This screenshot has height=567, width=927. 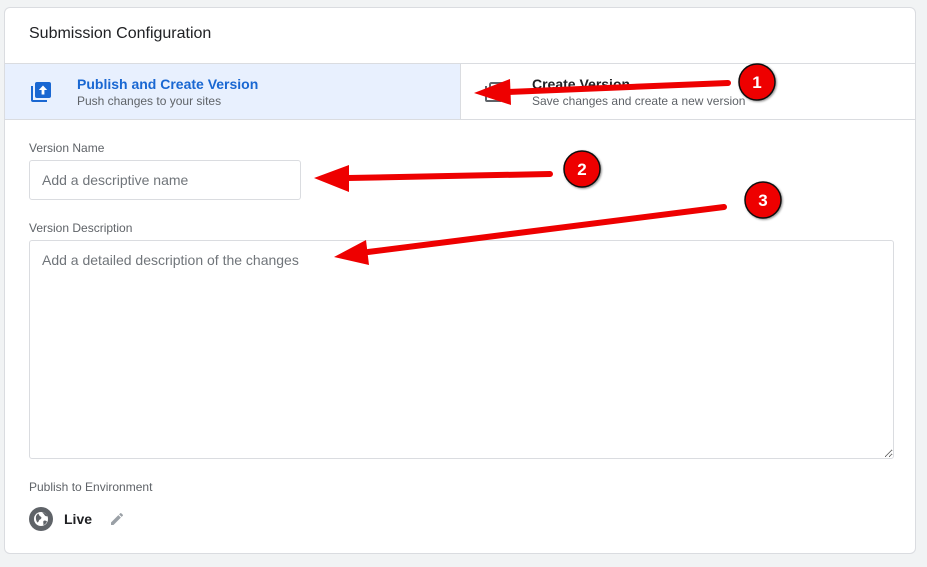 I want to click on version-name-input, so click(x=165, y=180).